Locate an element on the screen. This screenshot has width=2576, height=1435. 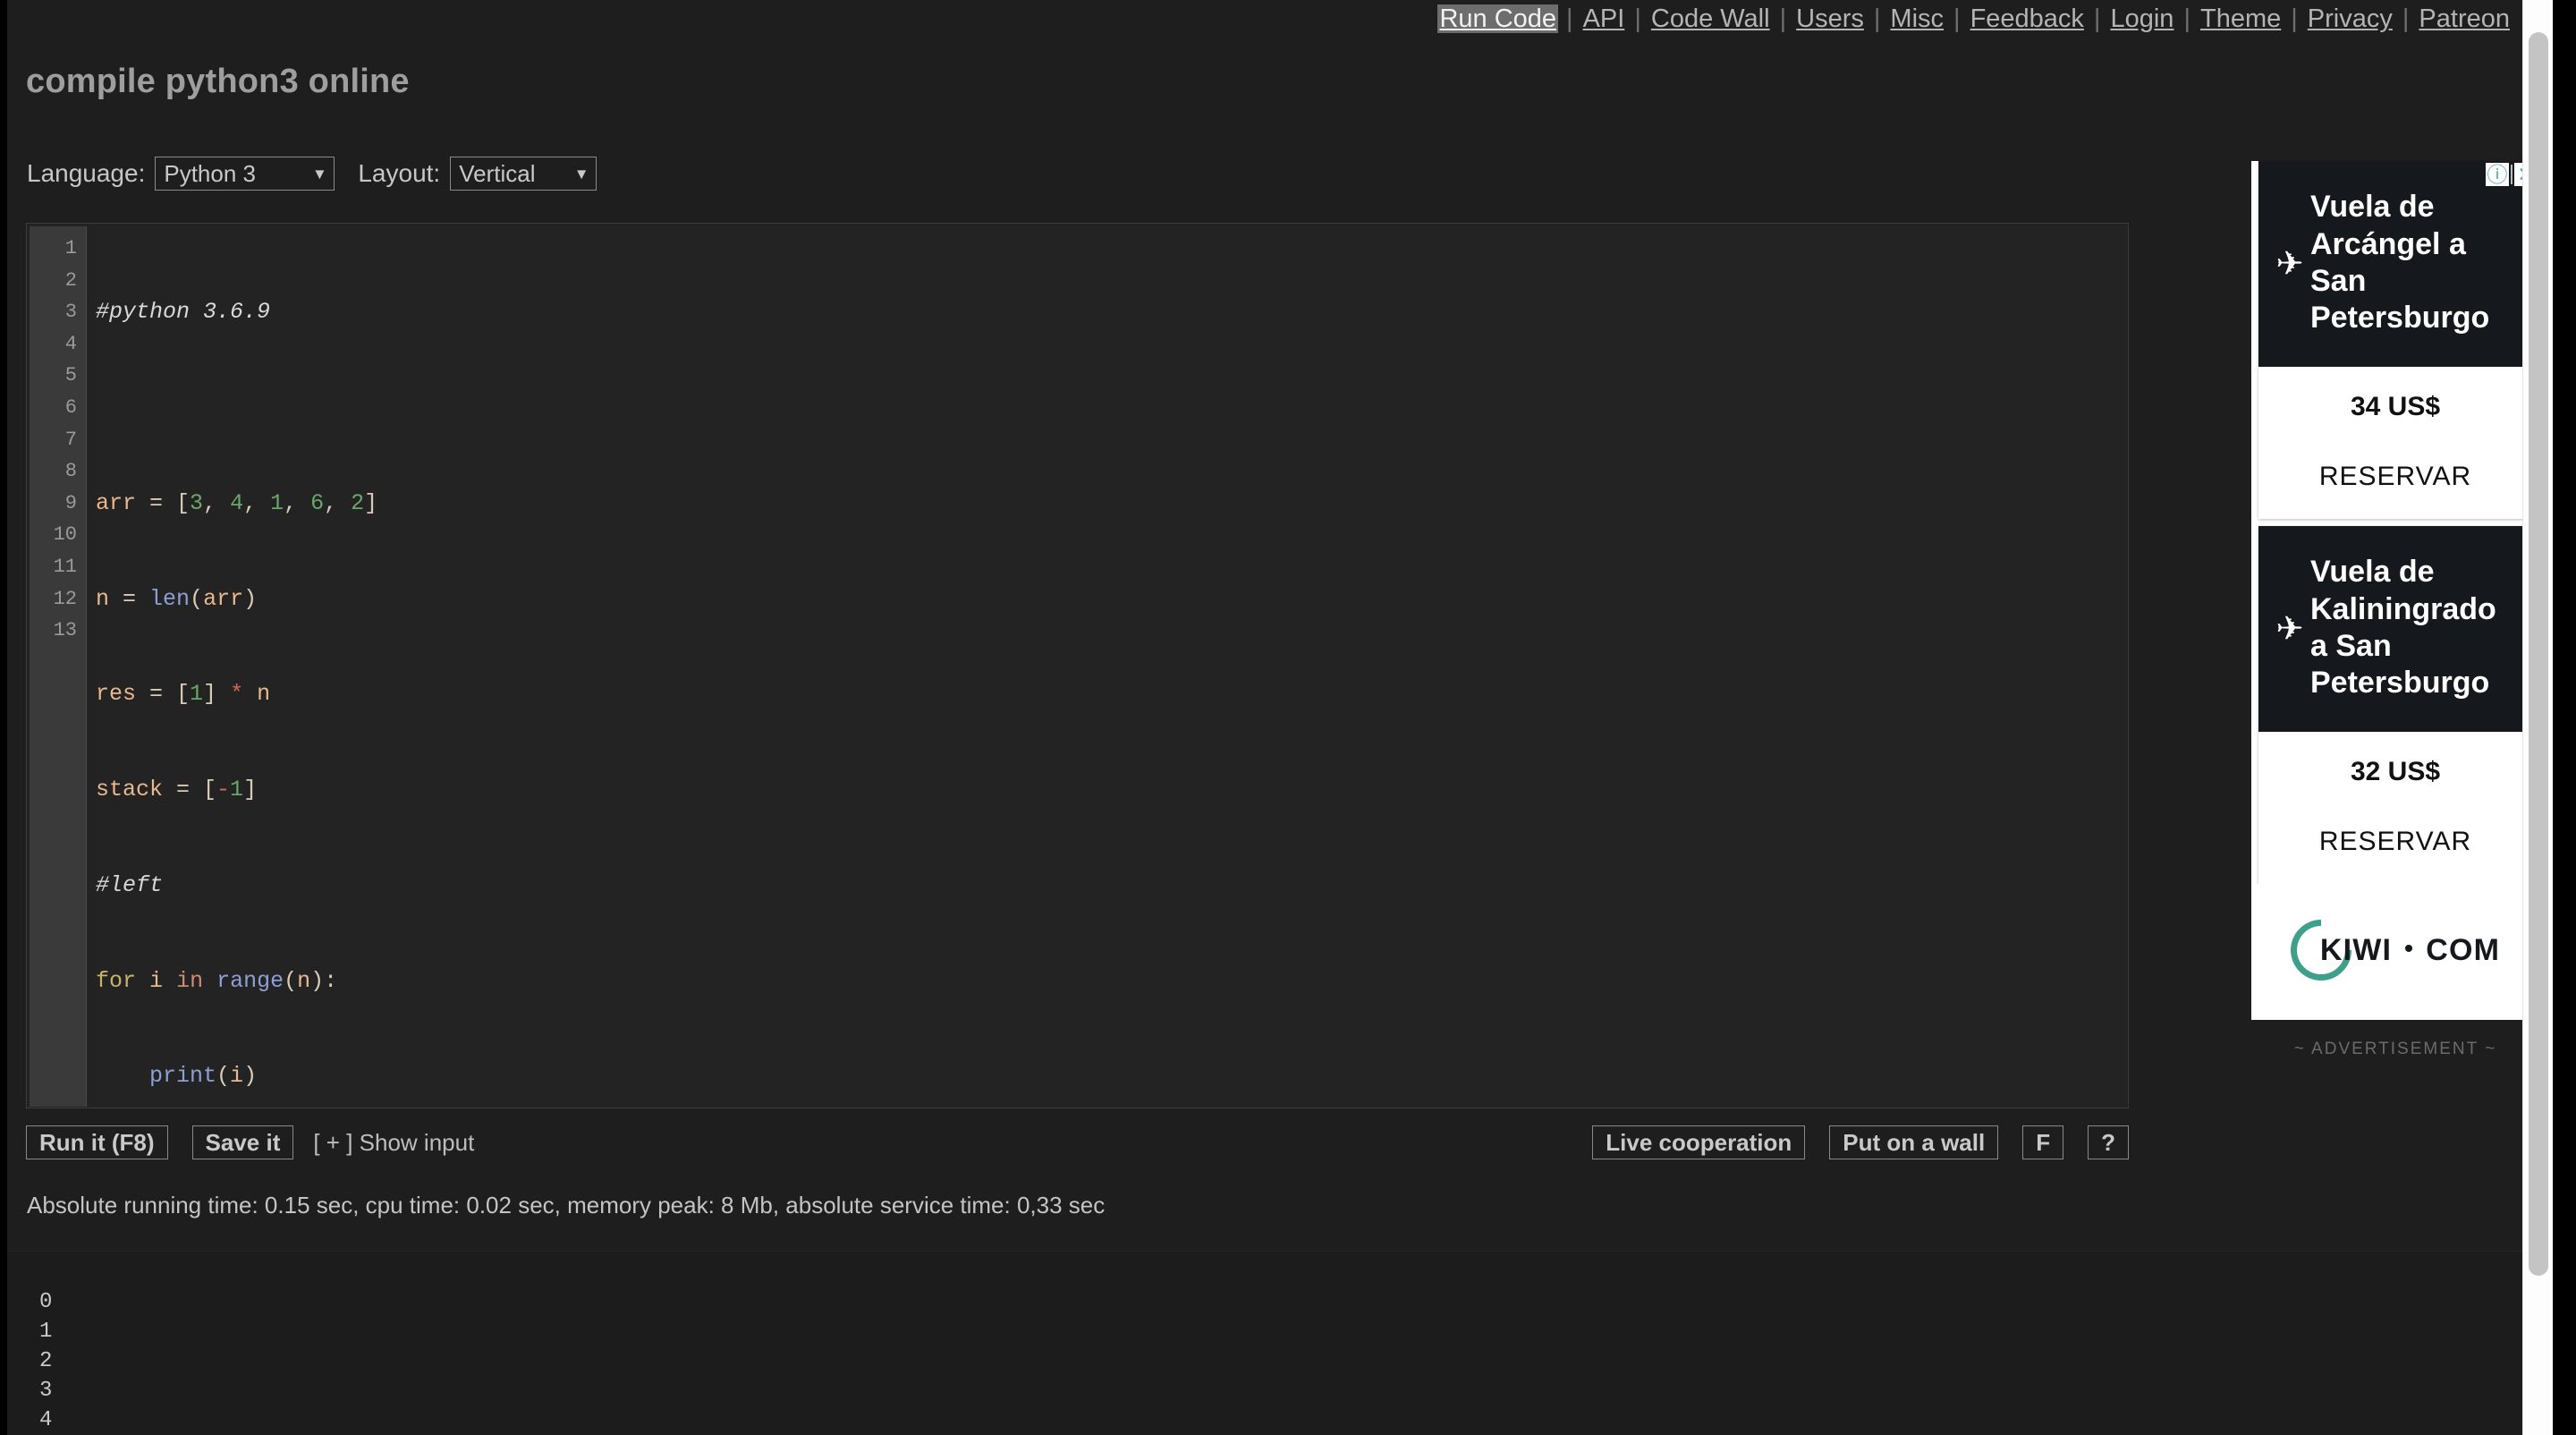
line-number: 6 is located at coordinates (70, 407).